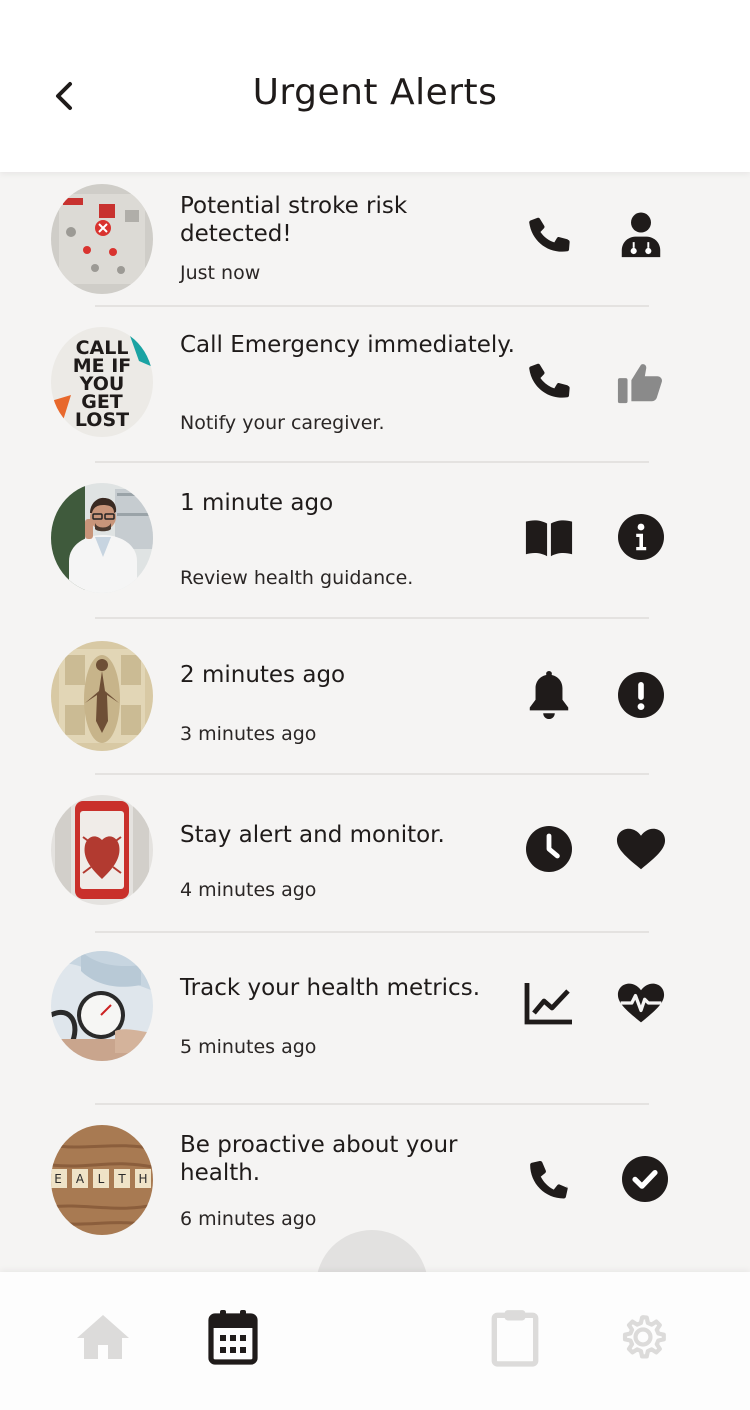  I want to click on tab-calendar, so click(233, 1337).